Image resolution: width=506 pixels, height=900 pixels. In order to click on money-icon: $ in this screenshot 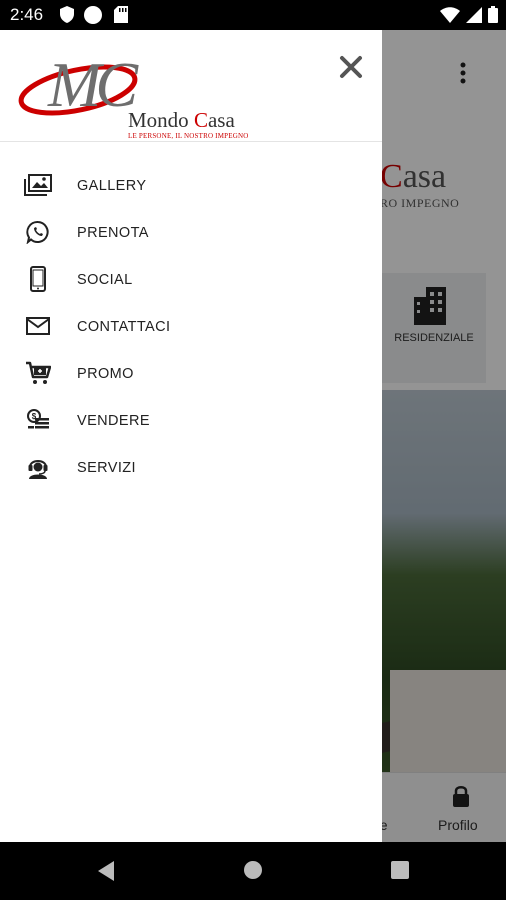, I will do `click(38, 420)`.